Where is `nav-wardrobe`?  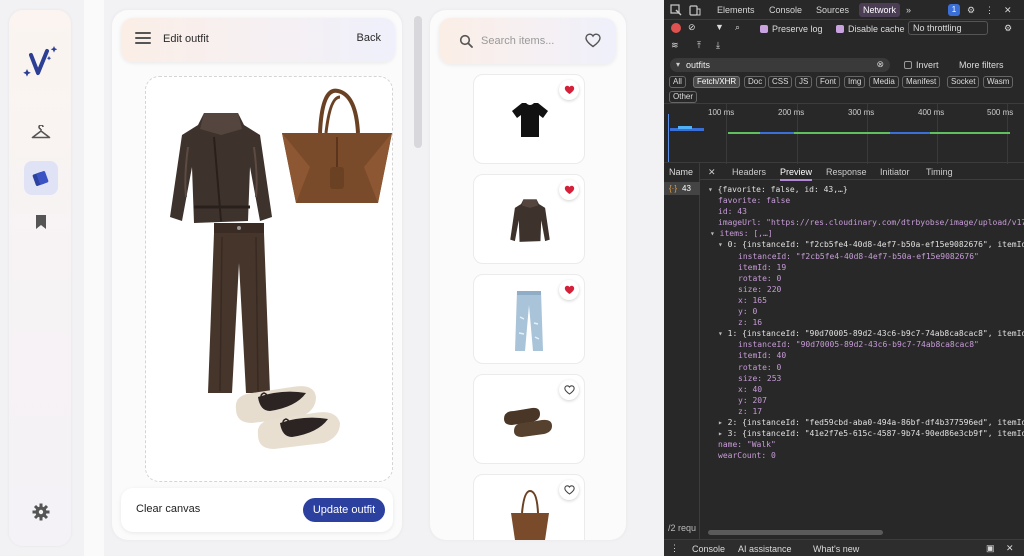
nav-wardrobe is located at coordinates (41, 133).